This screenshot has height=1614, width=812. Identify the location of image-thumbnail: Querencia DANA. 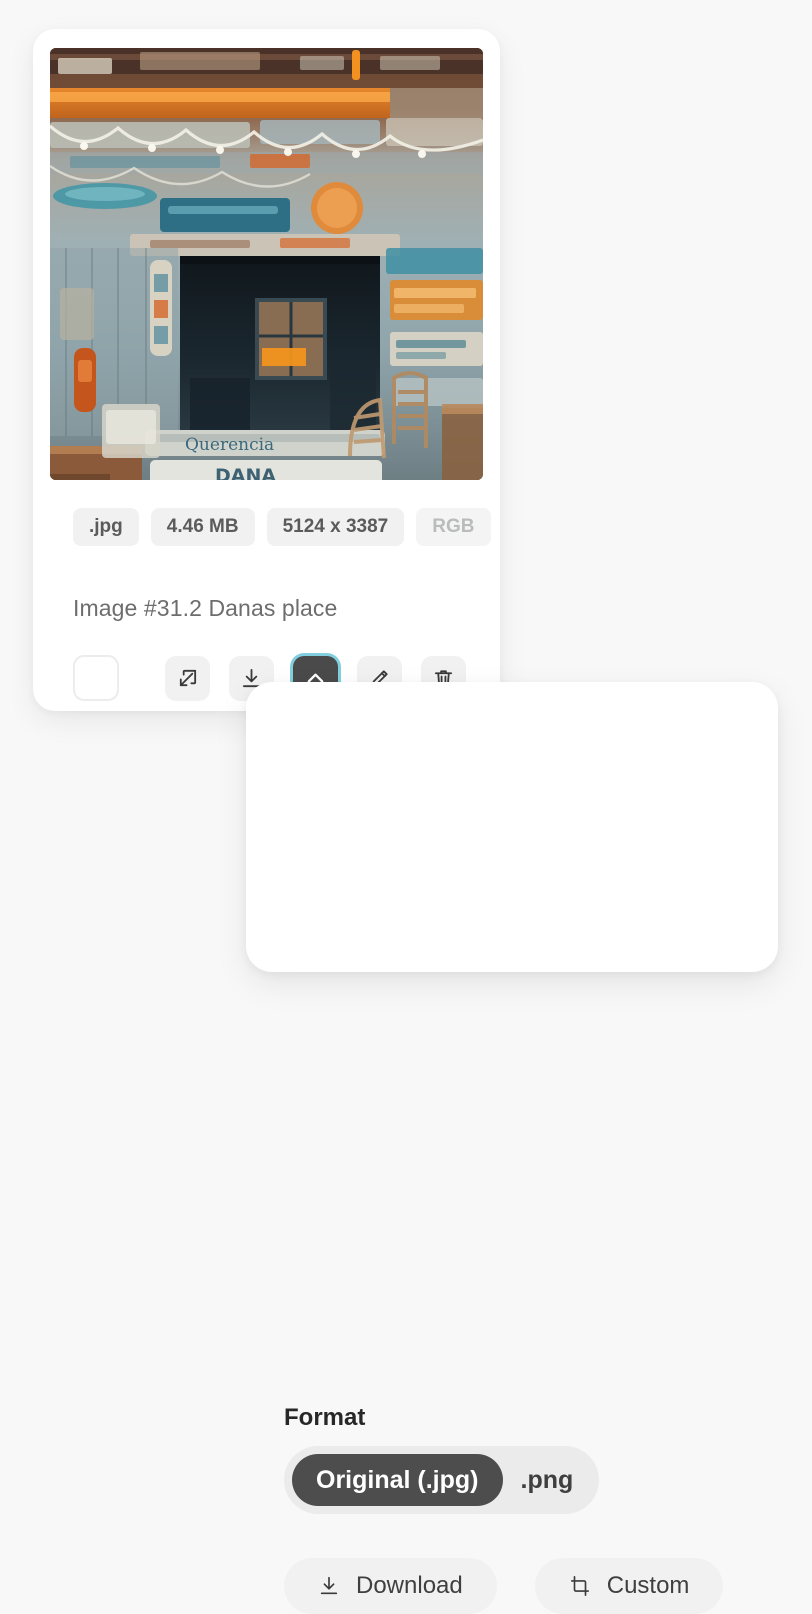
(266, 264).